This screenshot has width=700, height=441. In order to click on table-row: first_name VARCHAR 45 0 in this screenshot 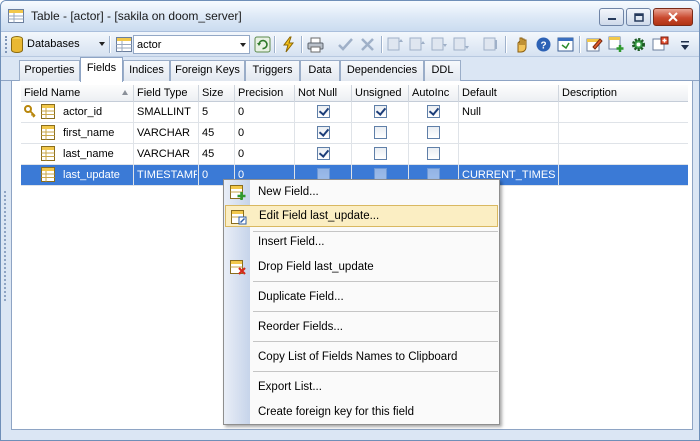, I will do `click(354, 133)`.